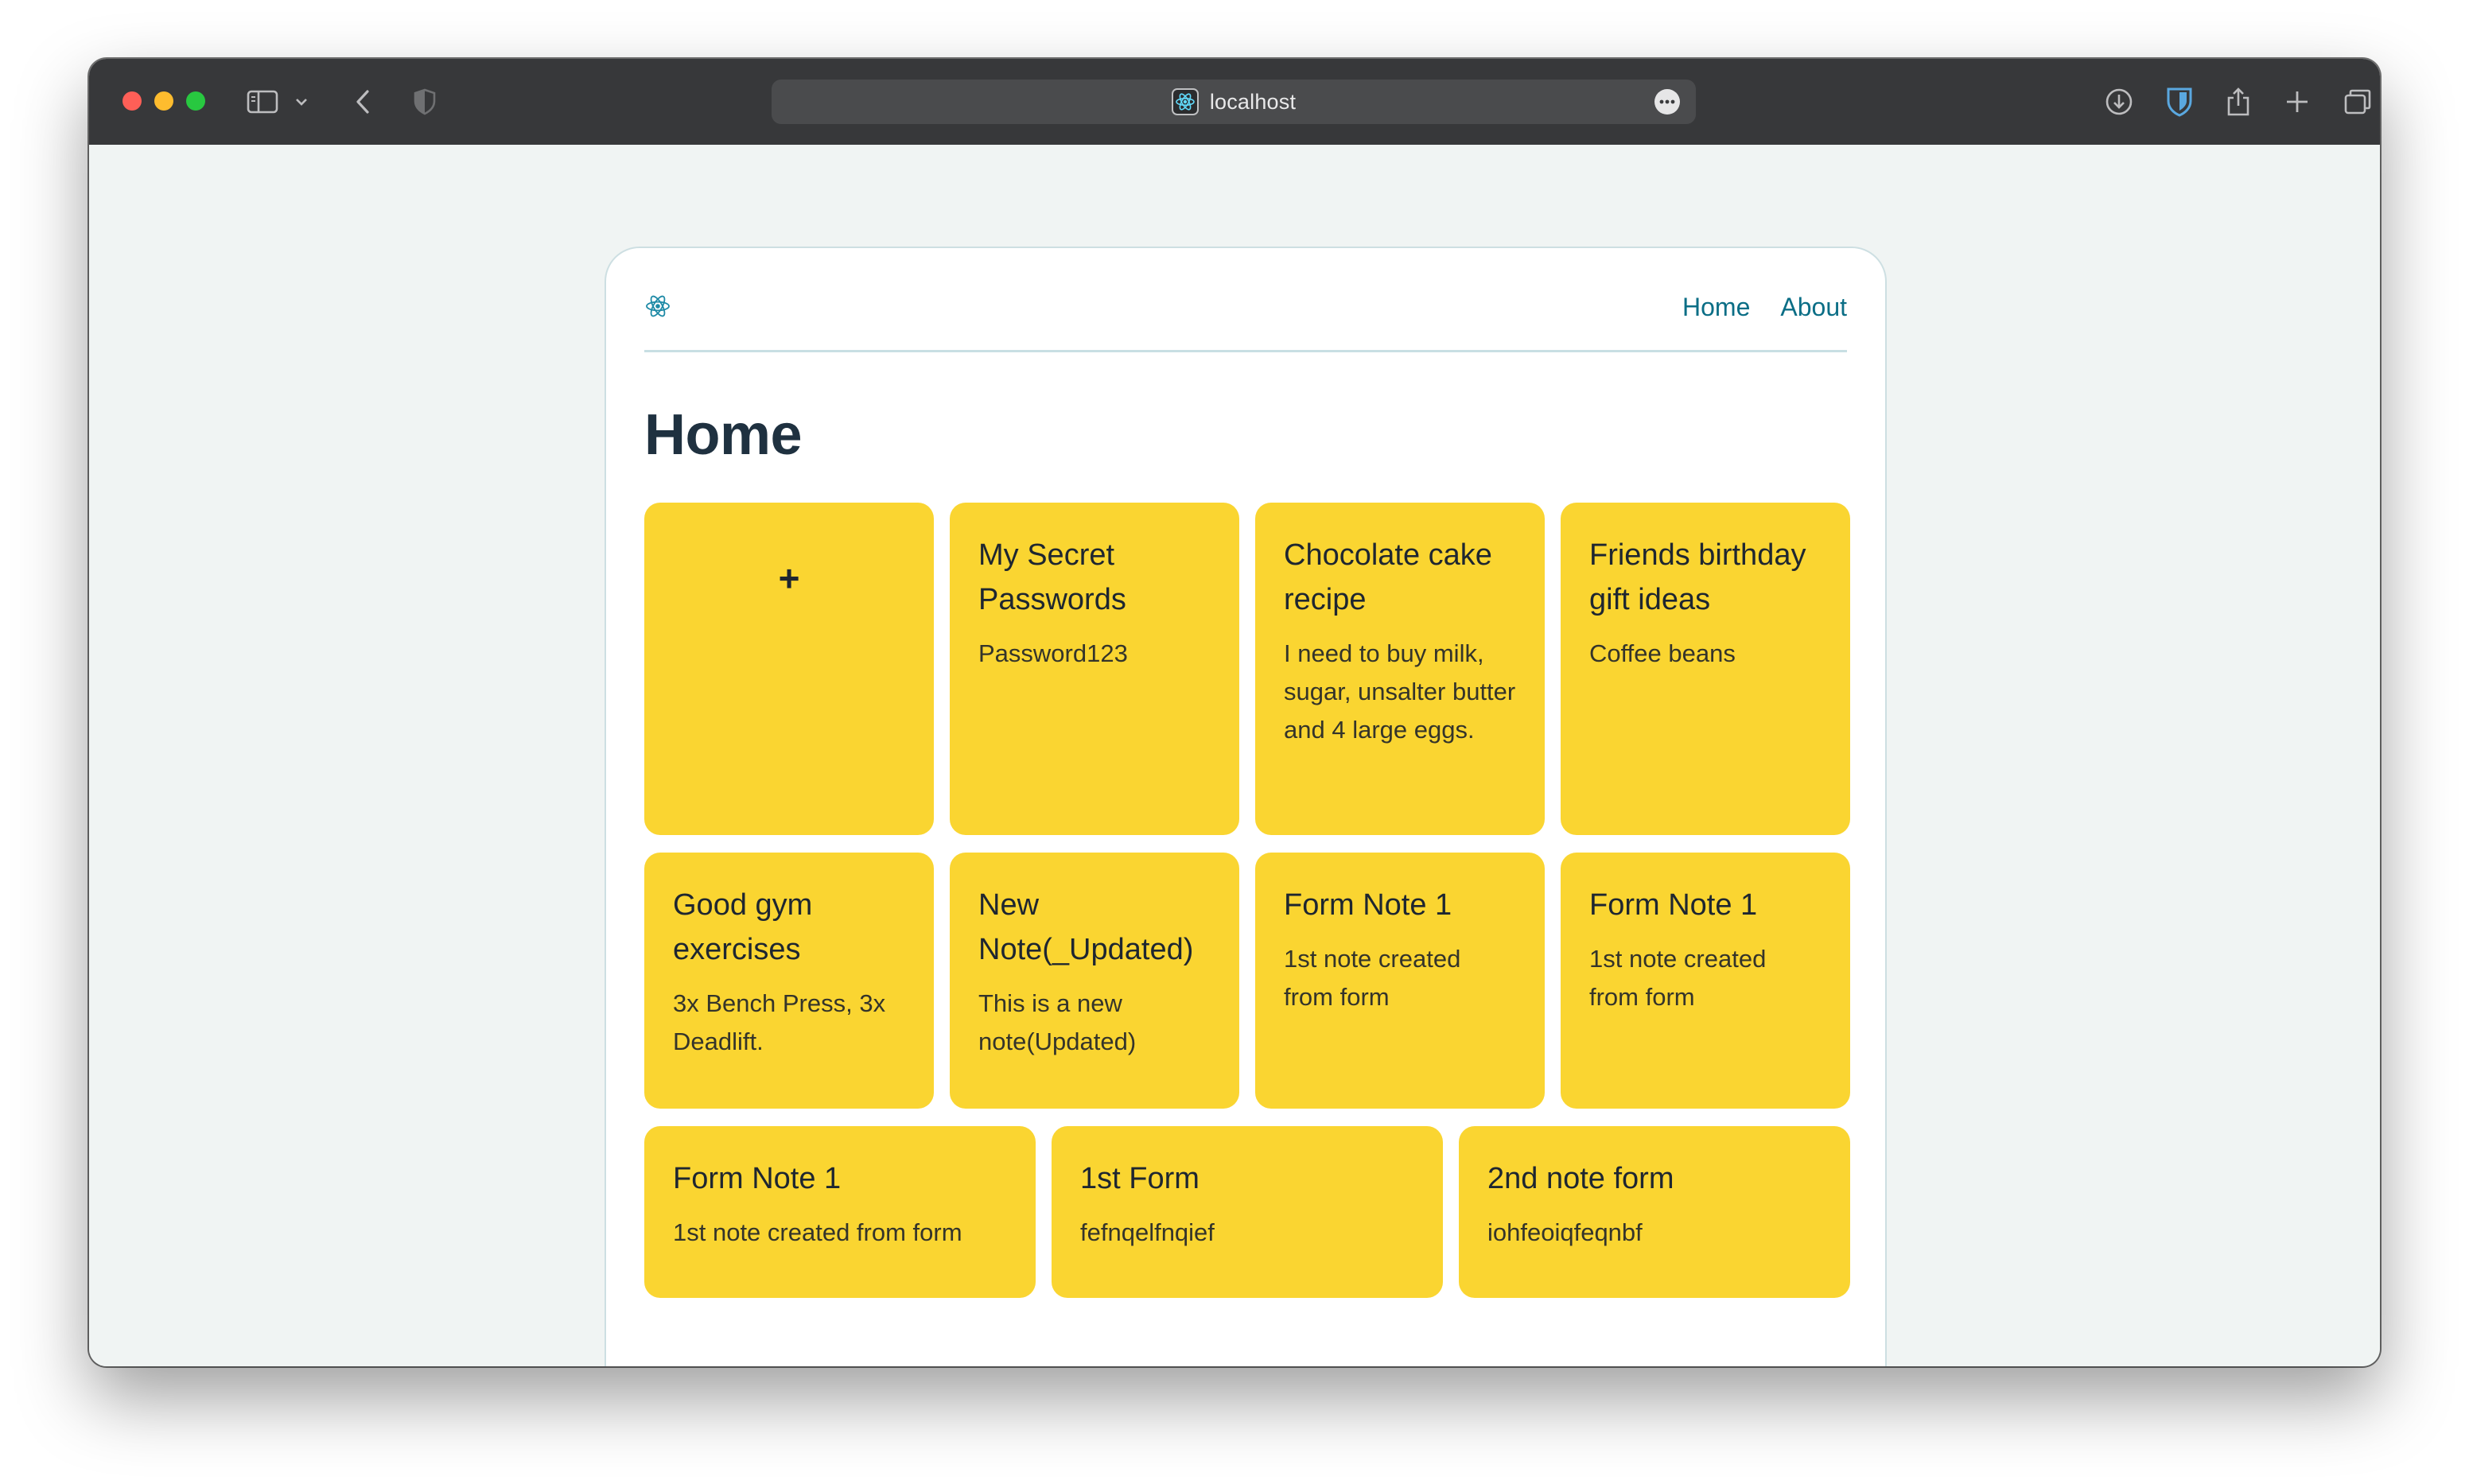 The height and width of the screenshot is (1484, 2469). Describe the element at coordinates (1388, 577) in the screenshot. I see `note-title: Chocolate cake recipe` at that location.